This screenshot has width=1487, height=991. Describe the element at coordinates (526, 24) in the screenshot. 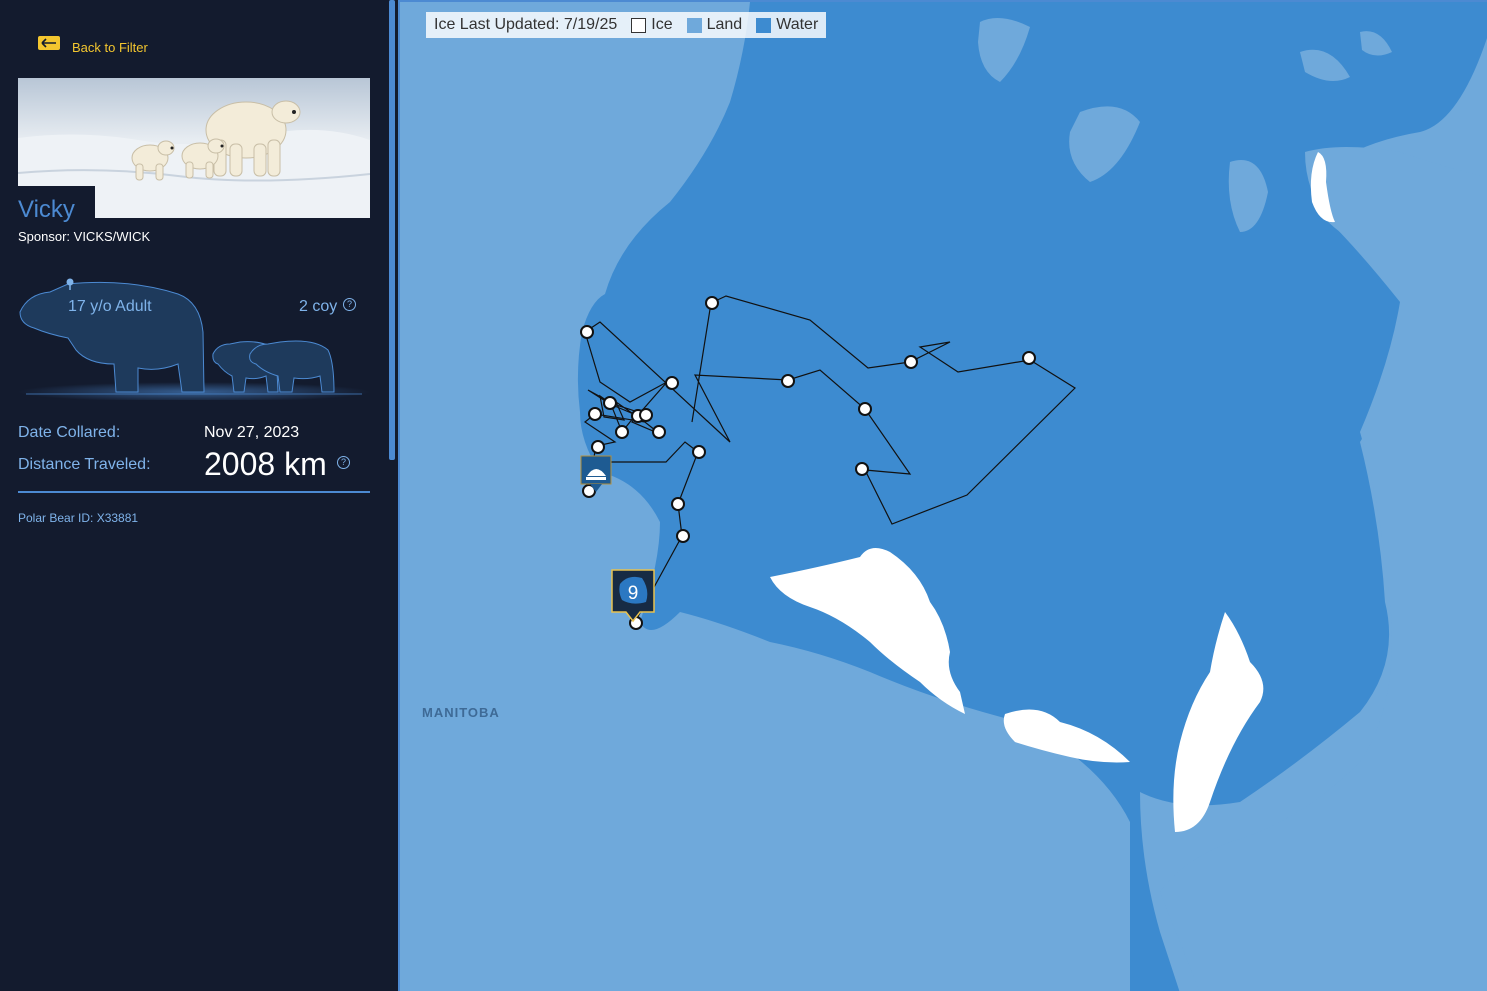

I see `ice-last-updated: Ice Last Updated: 7/19/25` at that location.